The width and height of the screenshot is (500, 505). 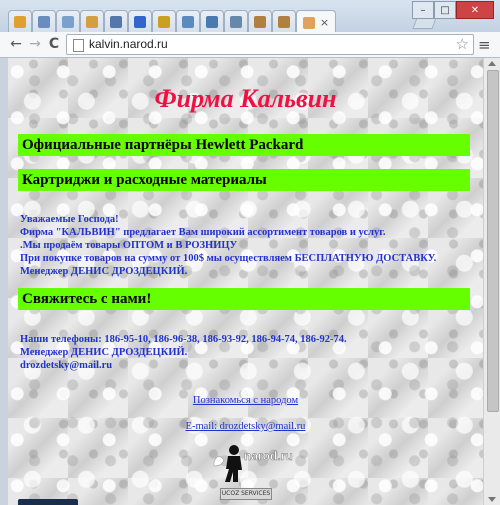 I want to click on menu-icon: ≡, so click(x=484, y=45).